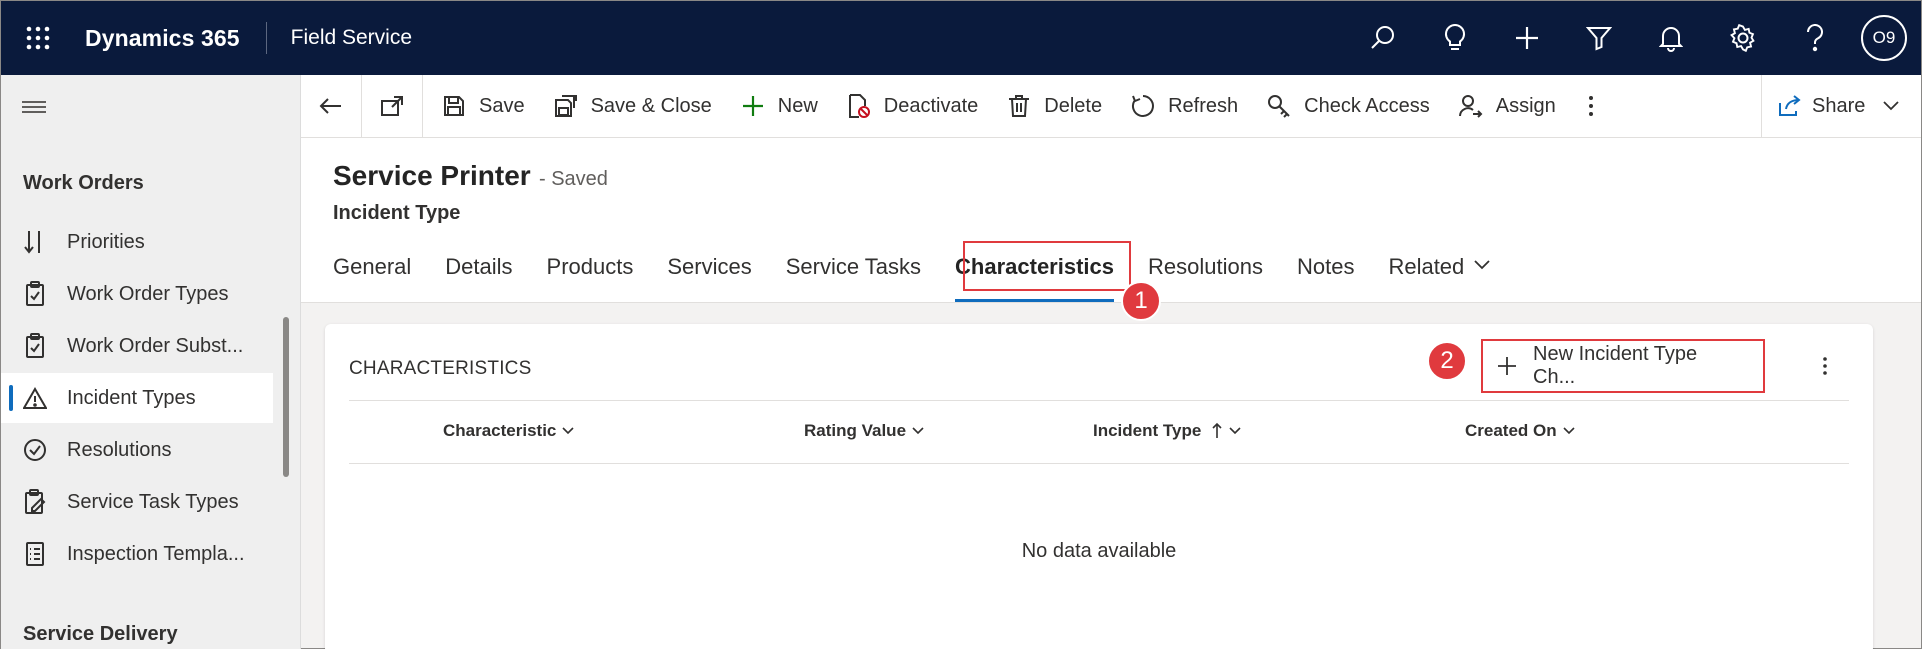  Describe the element at coordinates (651, 105) in the screenshot. I see `save-and-close-label: Save & Close` at that location.